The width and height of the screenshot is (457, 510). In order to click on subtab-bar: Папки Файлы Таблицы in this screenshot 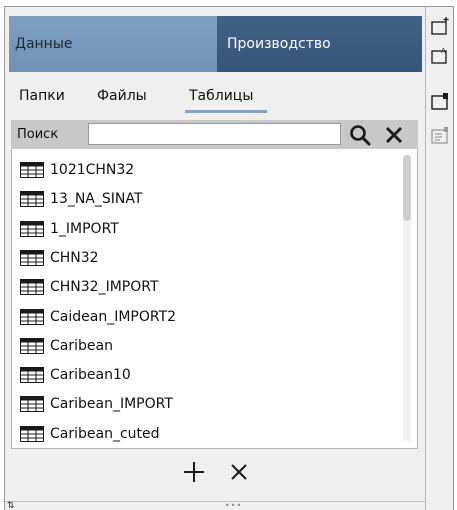, I will do `click(215, 96)`.